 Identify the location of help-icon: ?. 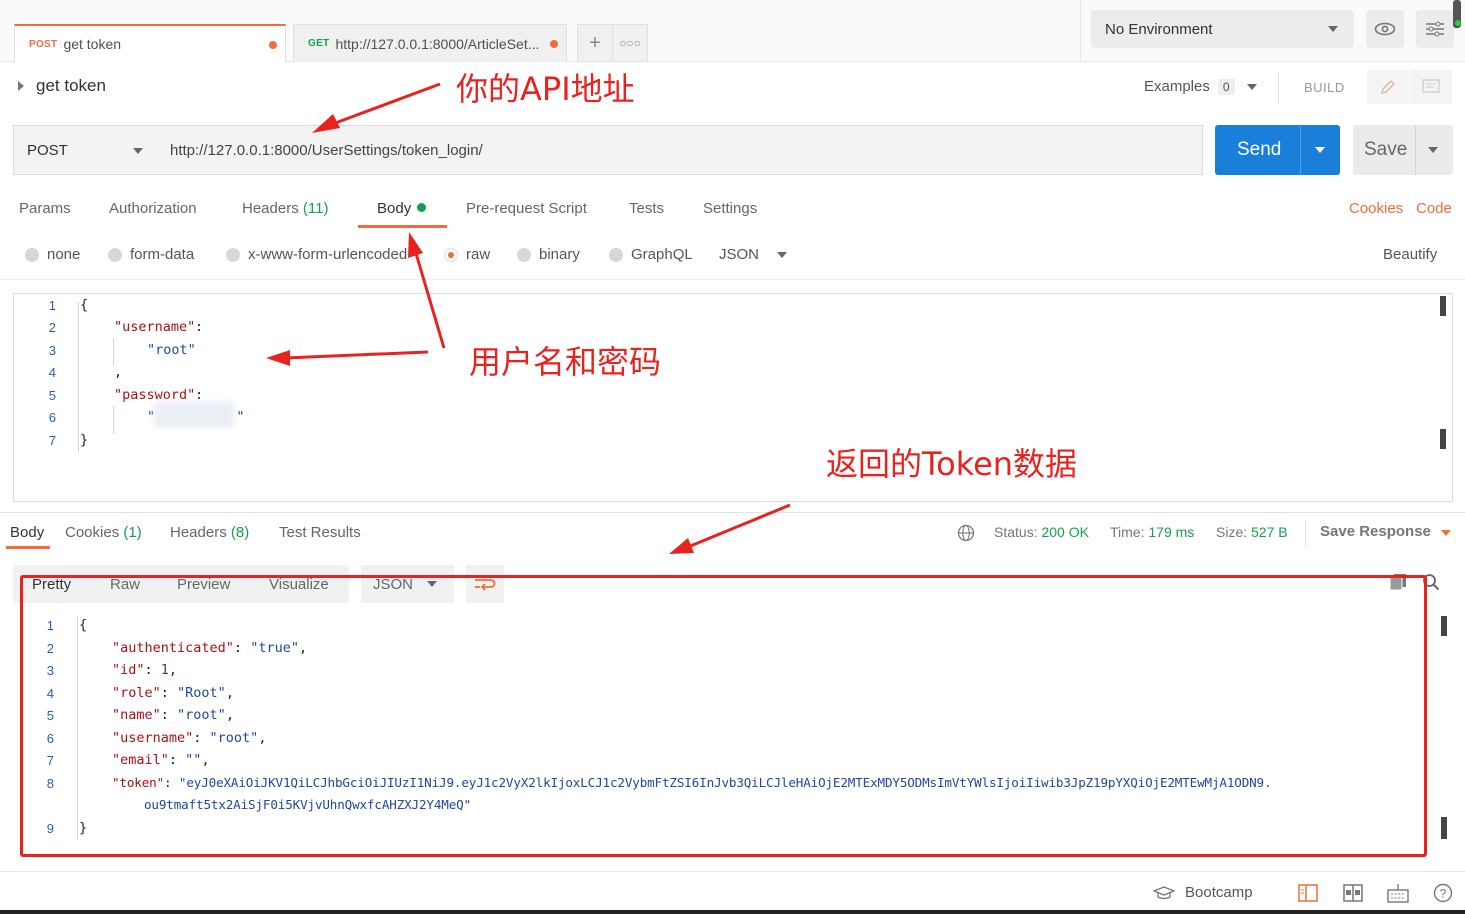
(1443, 893).